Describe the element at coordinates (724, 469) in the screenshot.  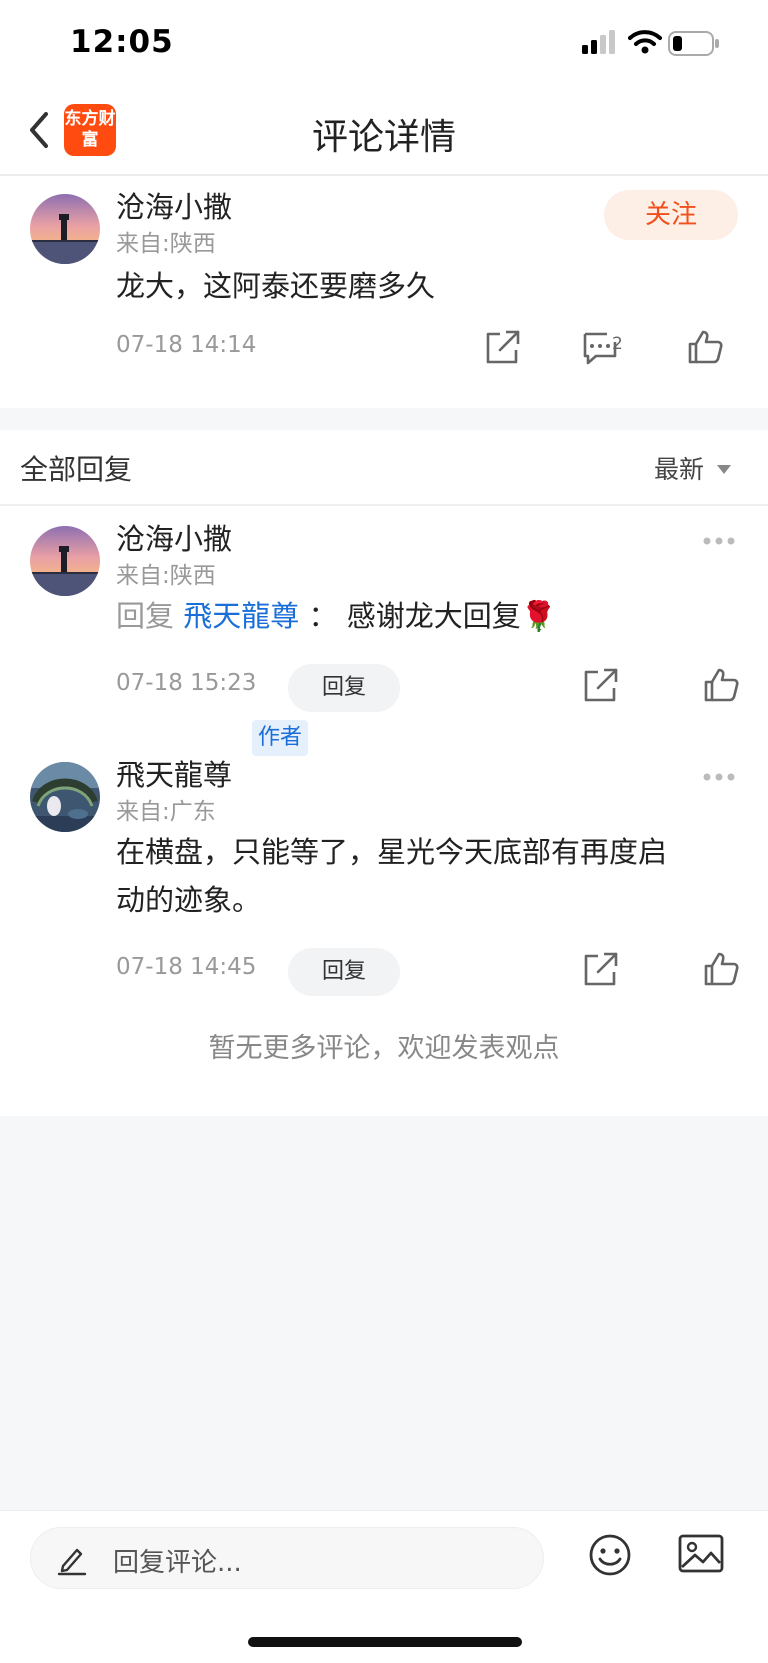
I see `caret-down-icon` at that location.